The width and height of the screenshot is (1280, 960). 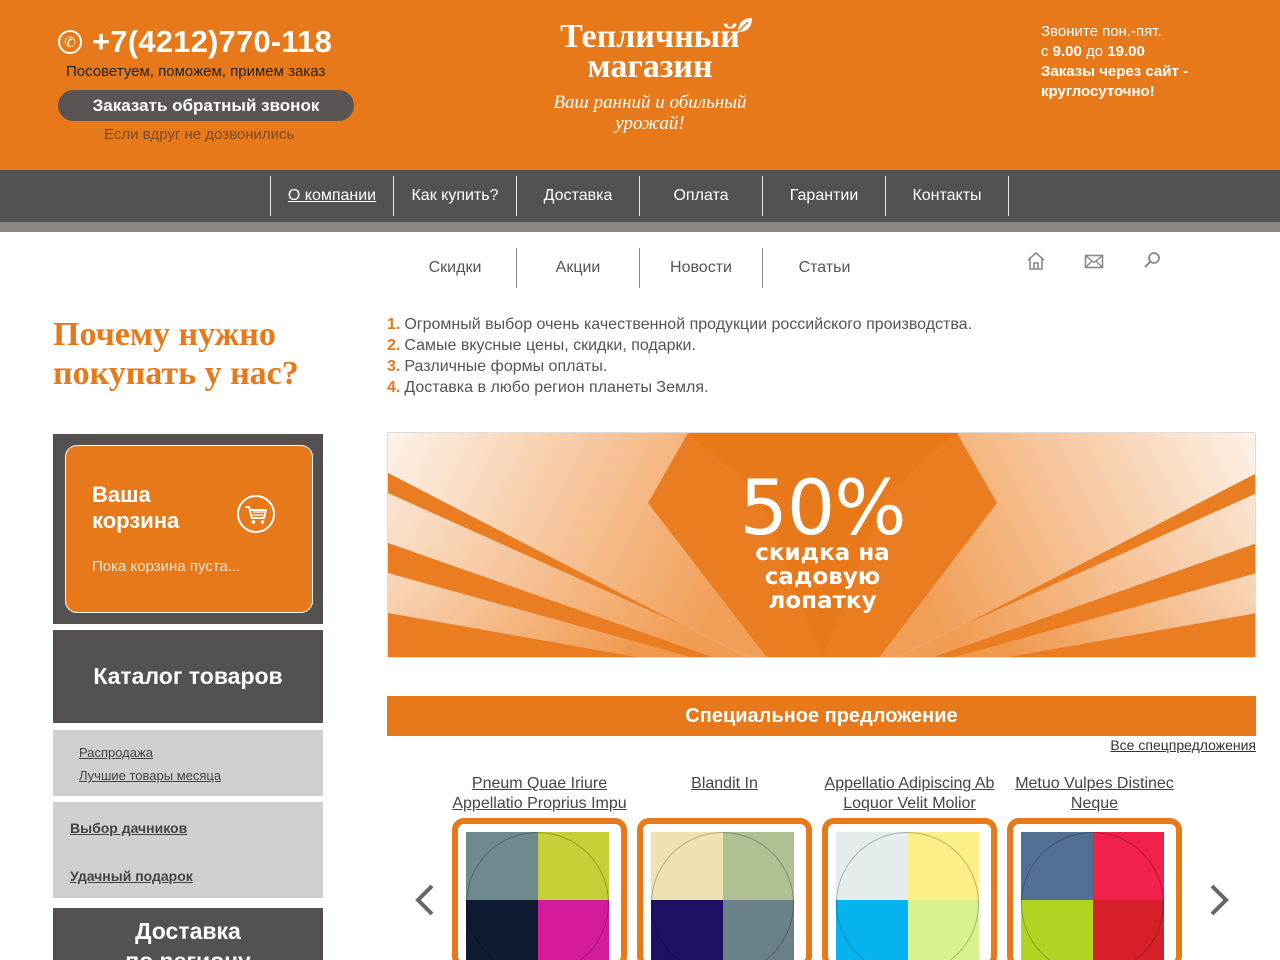 I want to click on sale-links-box: Распродажа Лучшие товары месяца, so click(x=188, y=763).